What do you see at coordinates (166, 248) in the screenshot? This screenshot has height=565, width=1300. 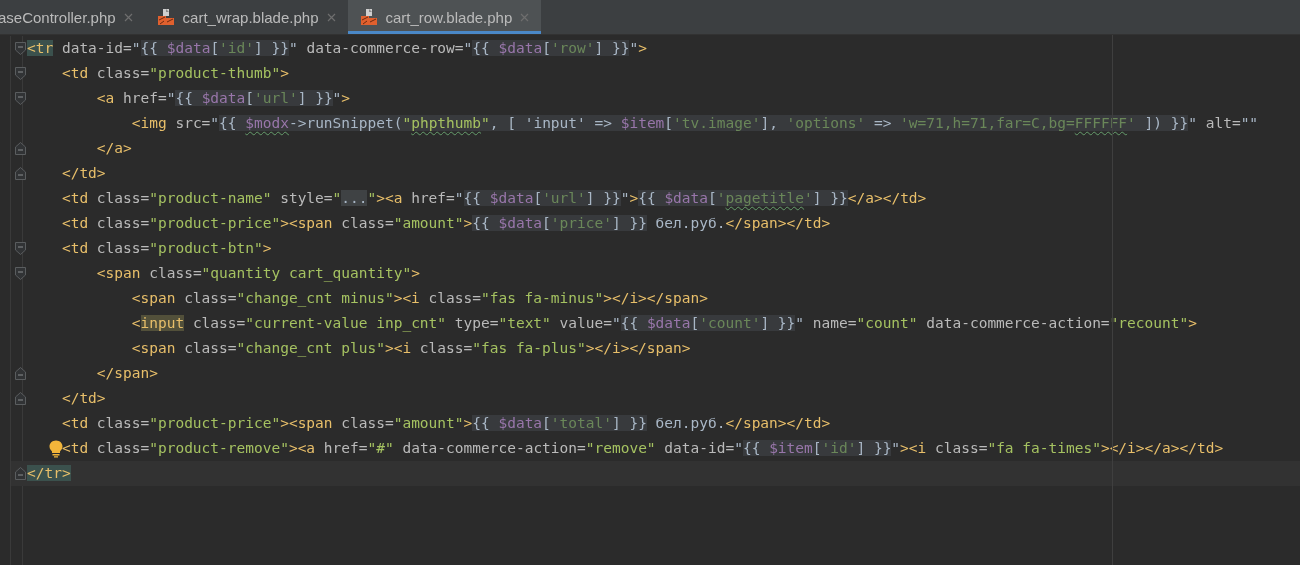 I see `code-line: <td class="product-btn">` at bounding box center [166, 248].